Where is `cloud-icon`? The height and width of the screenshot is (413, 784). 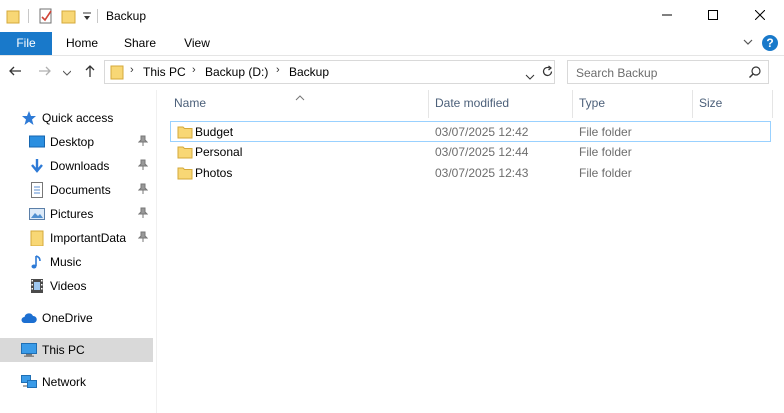 cloud-icon is located at coordinates (29, 318).